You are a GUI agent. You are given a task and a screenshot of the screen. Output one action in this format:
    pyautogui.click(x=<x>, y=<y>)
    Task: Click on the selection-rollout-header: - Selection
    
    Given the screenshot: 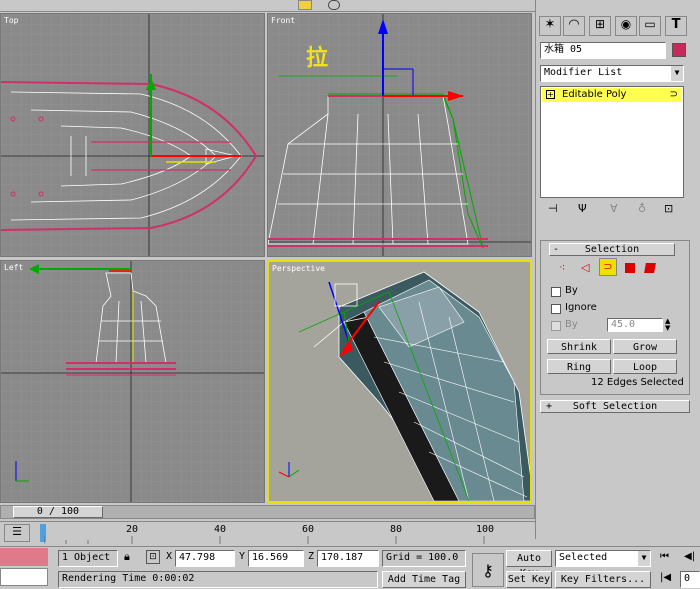 What is the action you would take?
    pyautogui.click(x=612, y=249)
    